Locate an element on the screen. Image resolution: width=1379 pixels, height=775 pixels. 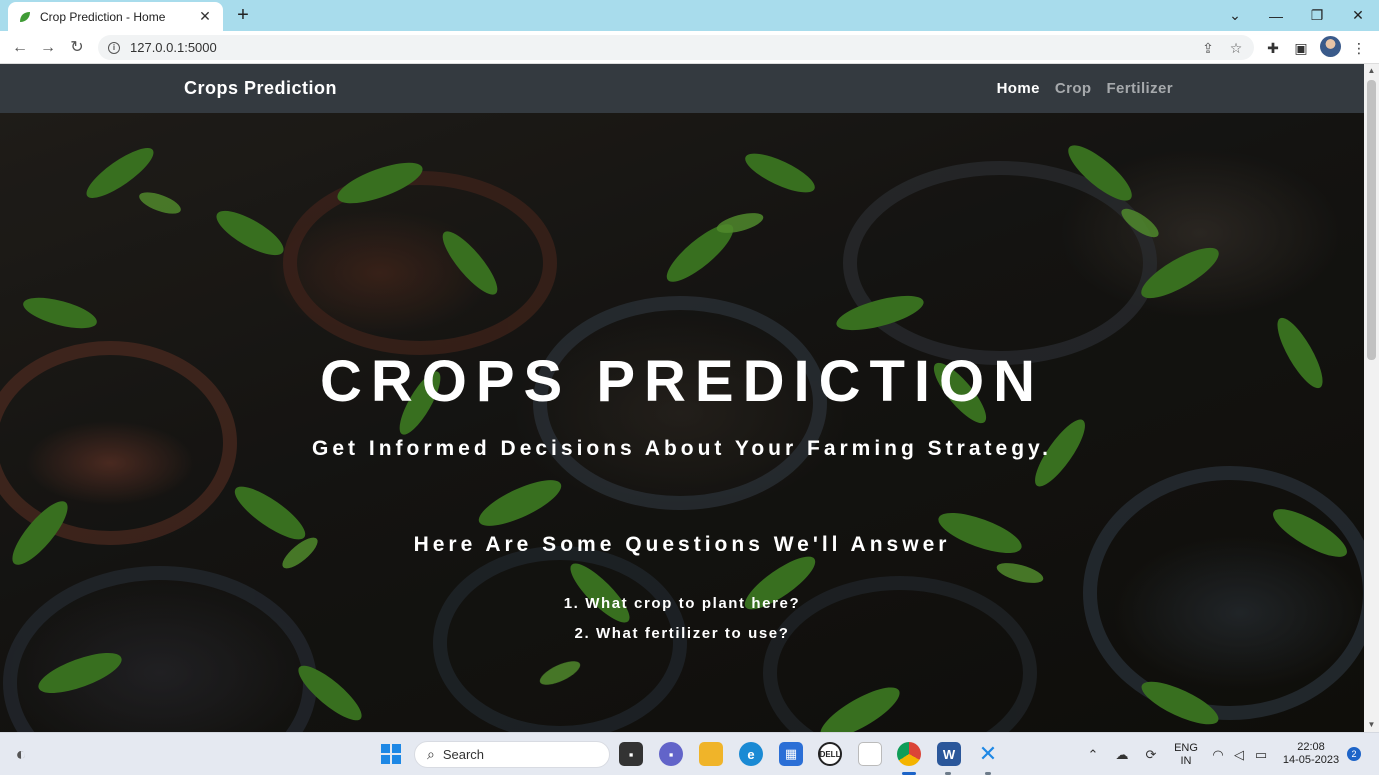
tab-title: Crop Prediction - Home is located at coordinates (103, 16).